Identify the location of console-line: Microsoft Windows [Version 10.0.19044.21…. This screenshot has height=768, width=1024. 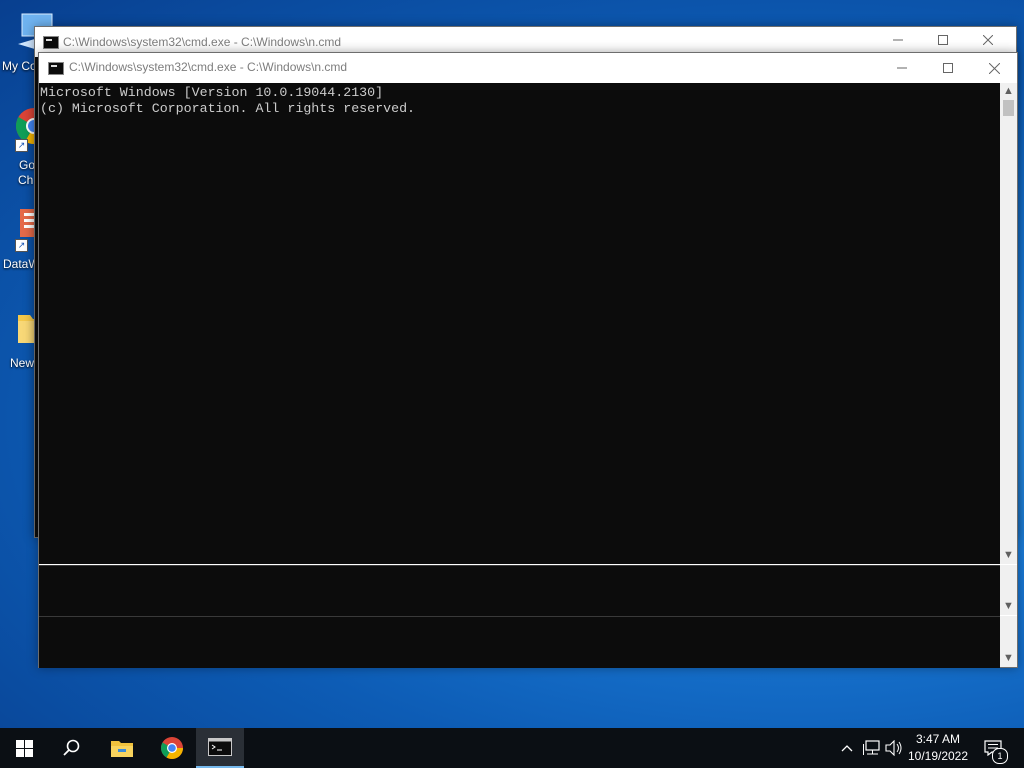
(212, 92).